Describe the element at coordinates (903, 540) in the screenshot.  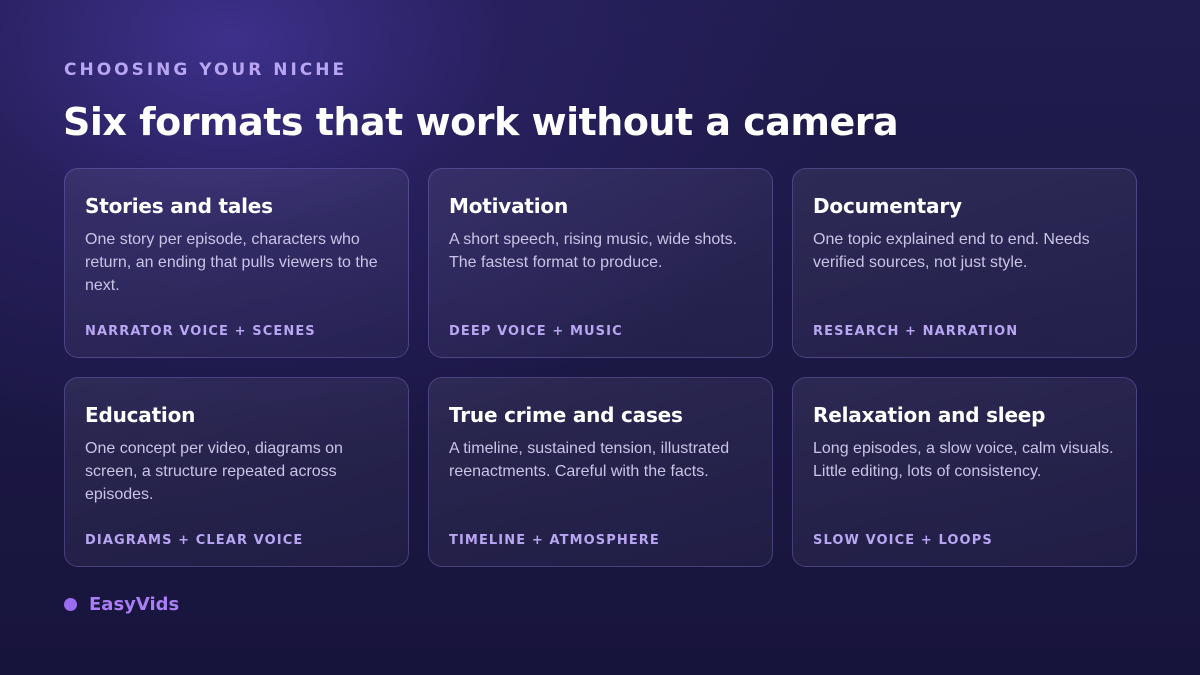
I see `card-tag: SLOW VOICE + LOOPS` at that location.